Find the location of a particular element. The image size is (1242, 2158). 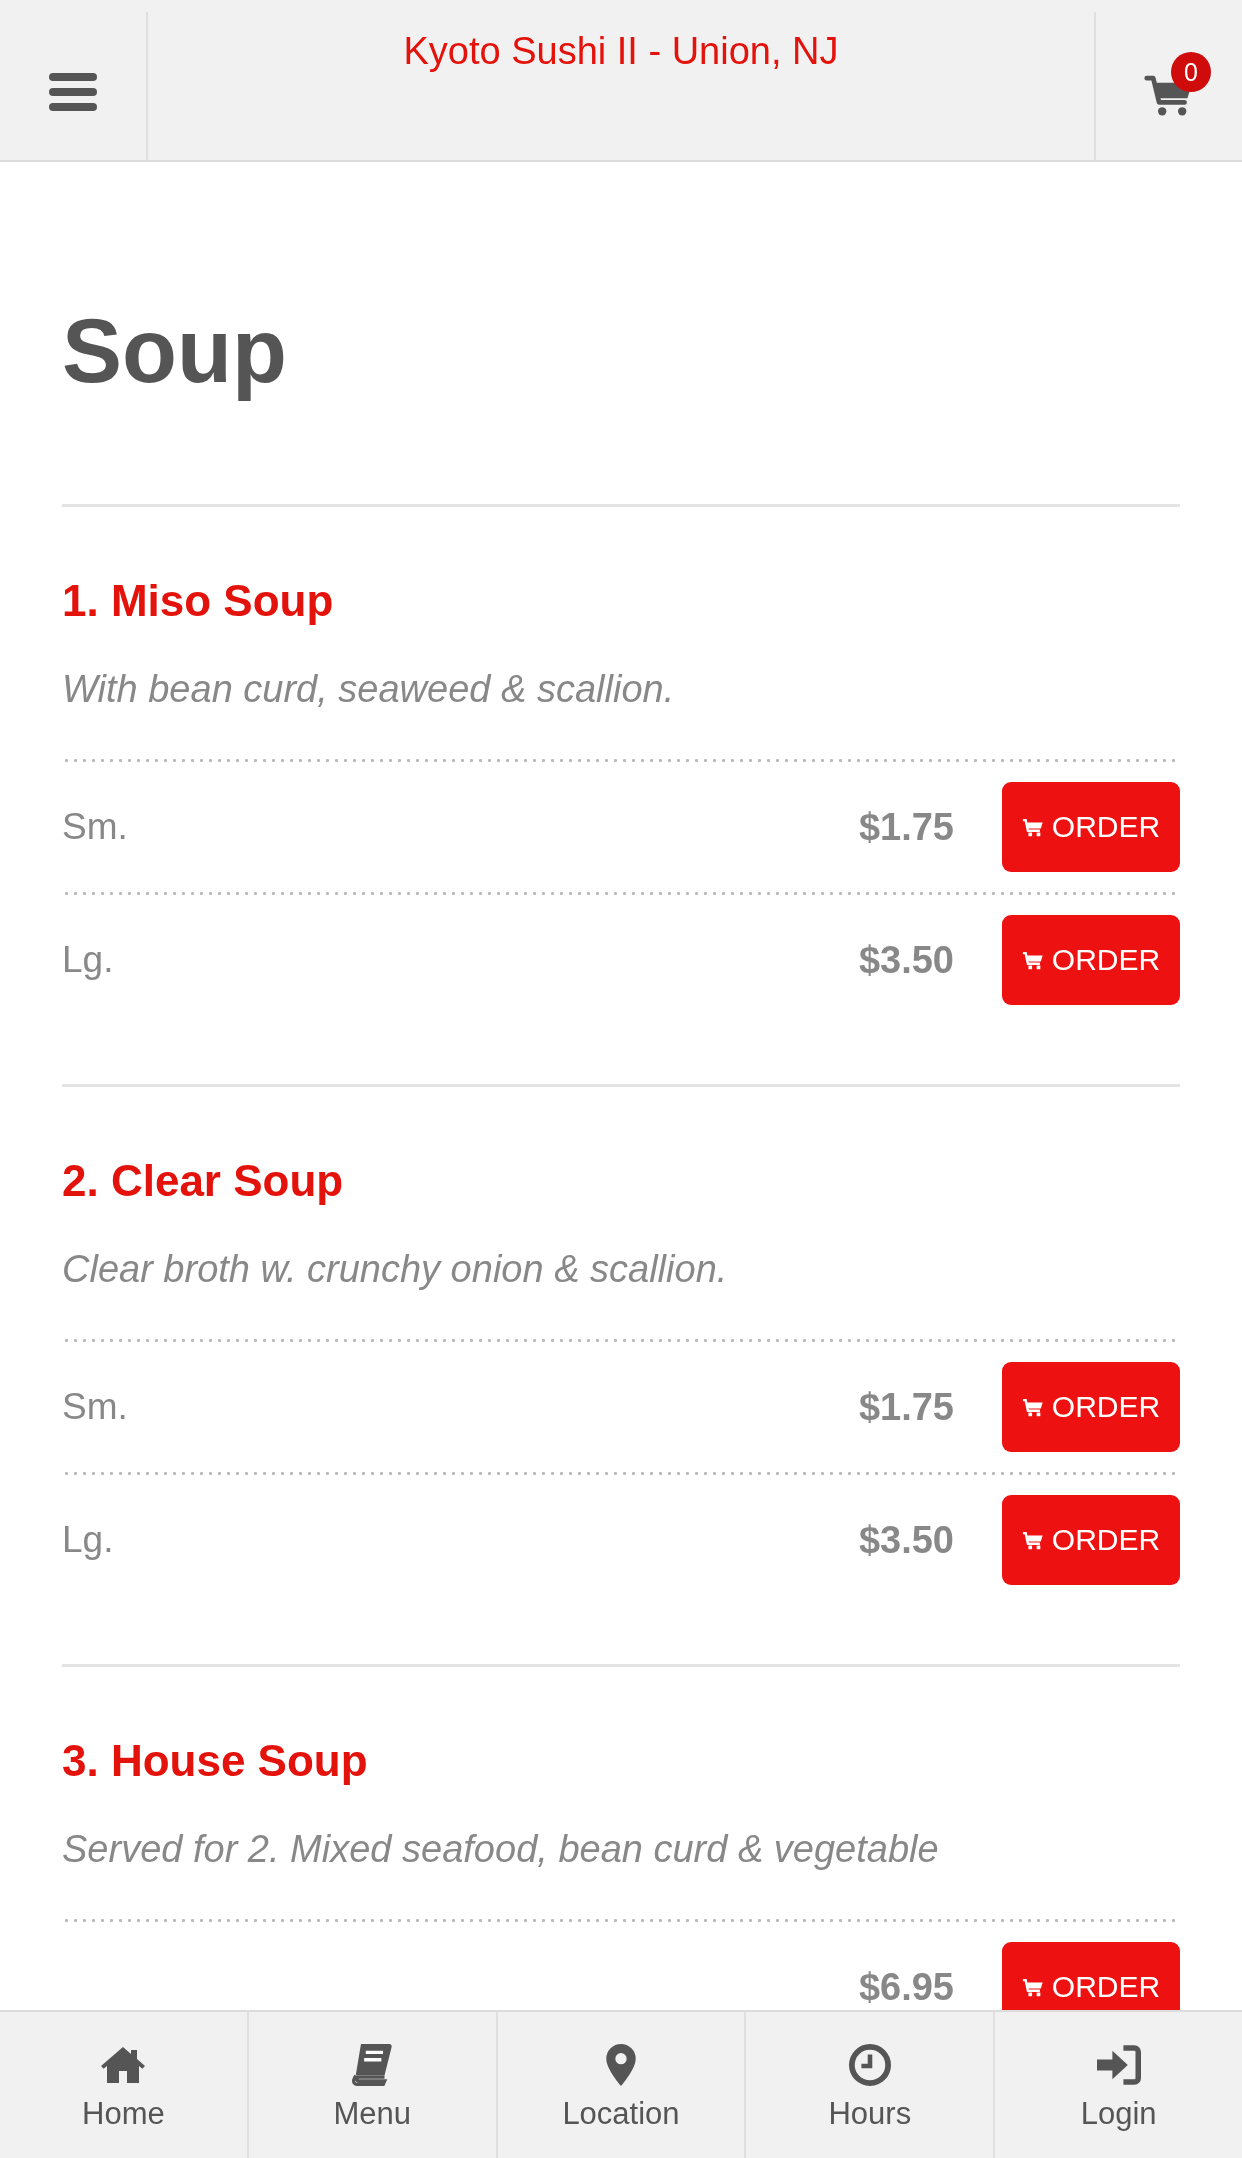

book-icon is located at coordinates (372, 2065).